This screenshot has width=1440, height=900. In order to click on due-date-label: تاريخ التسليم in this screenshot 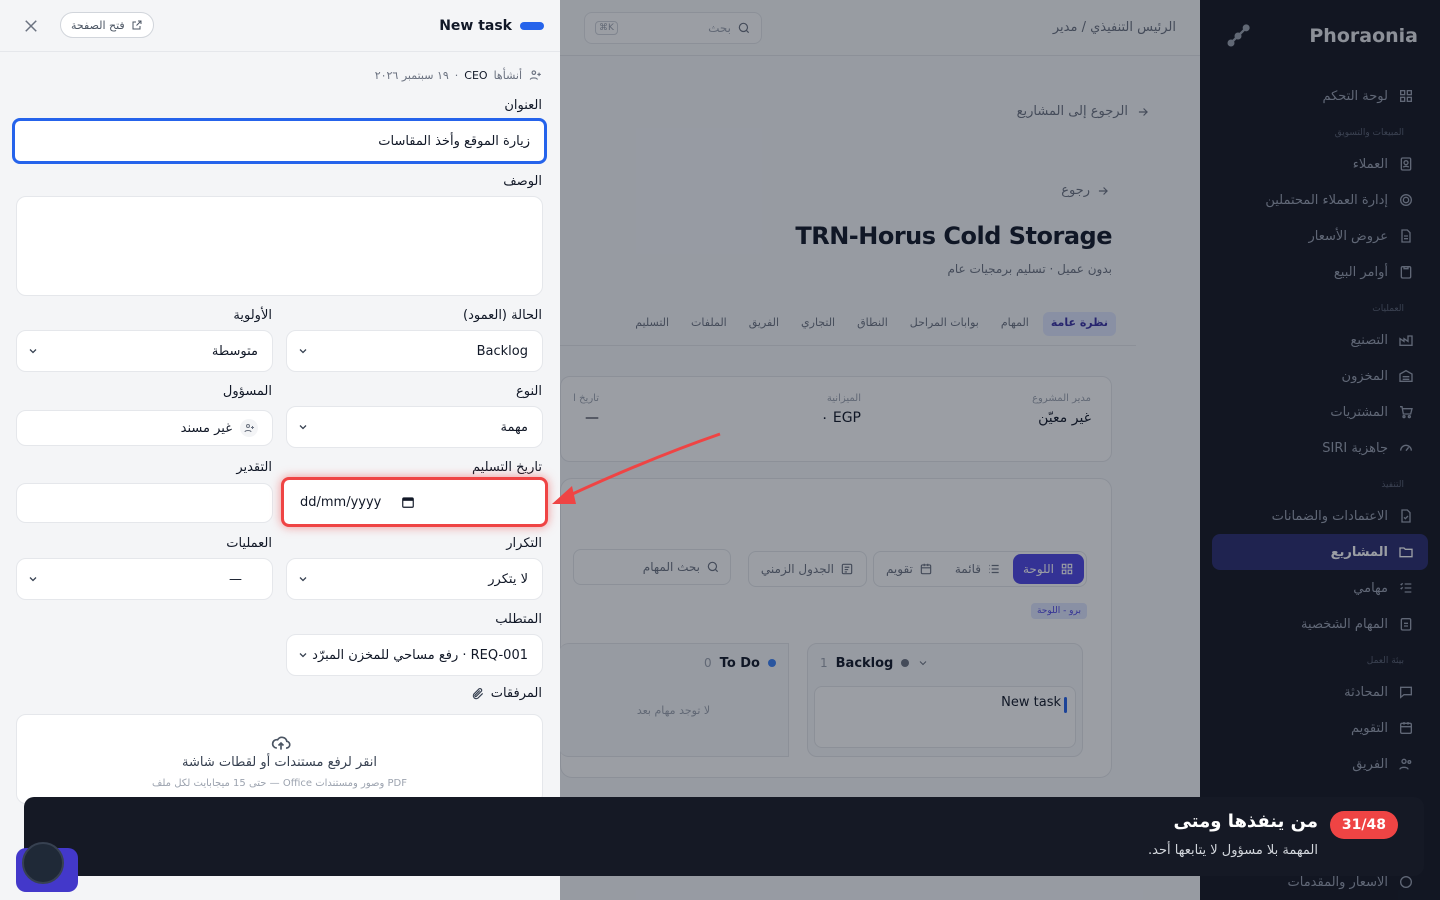, I will do `click(507, 467)`.